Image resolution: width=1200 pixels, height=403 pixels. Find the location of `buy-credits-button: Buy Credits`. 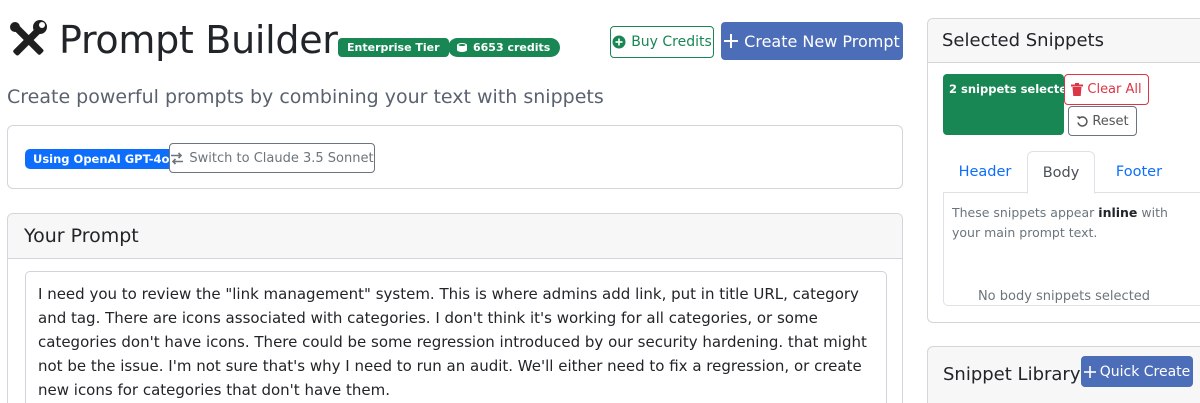

buy-credits-button: Buy Credits is located at coordinates (662, 42).